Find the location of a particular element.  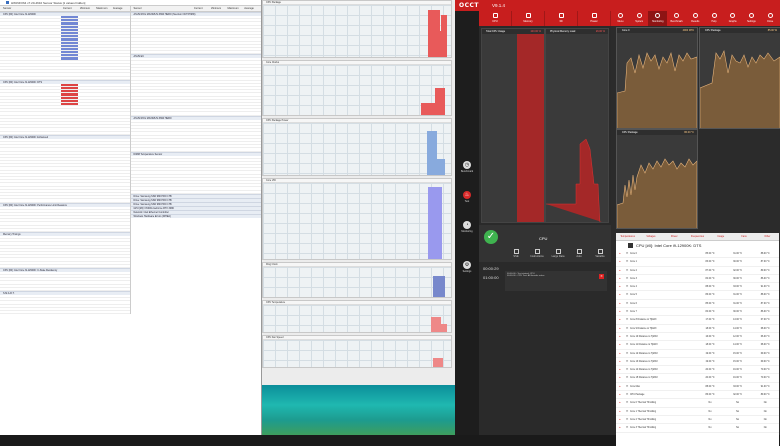

col-average-right: Average is located at coordinates (252, 8).